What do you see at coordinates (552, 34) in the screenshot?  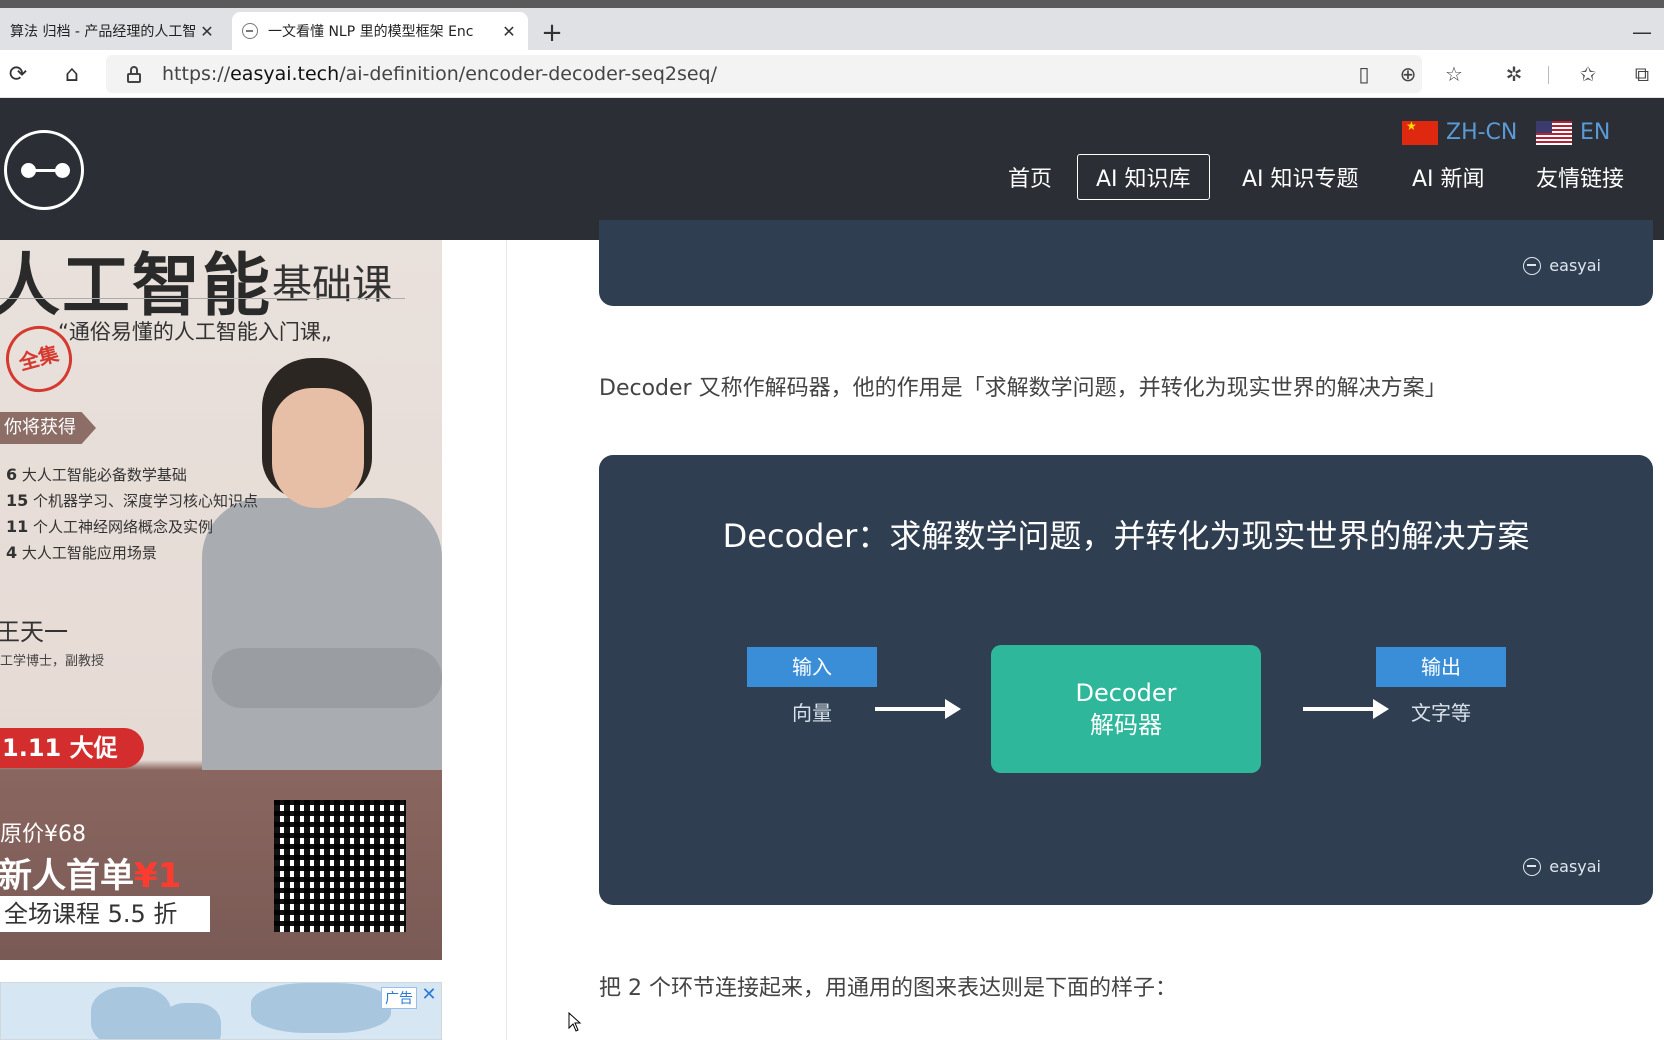 I see `new-tab-icon: +` at bounding box center [552, 34].